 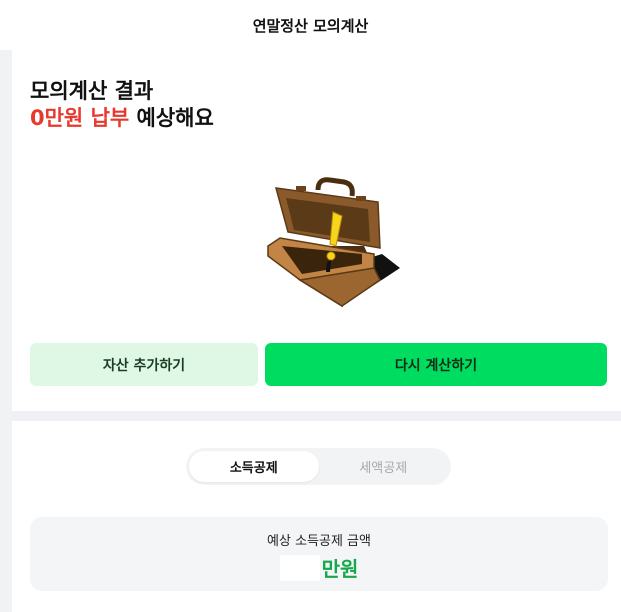 I want to click on masked-amount, so click(x=299, y=567).